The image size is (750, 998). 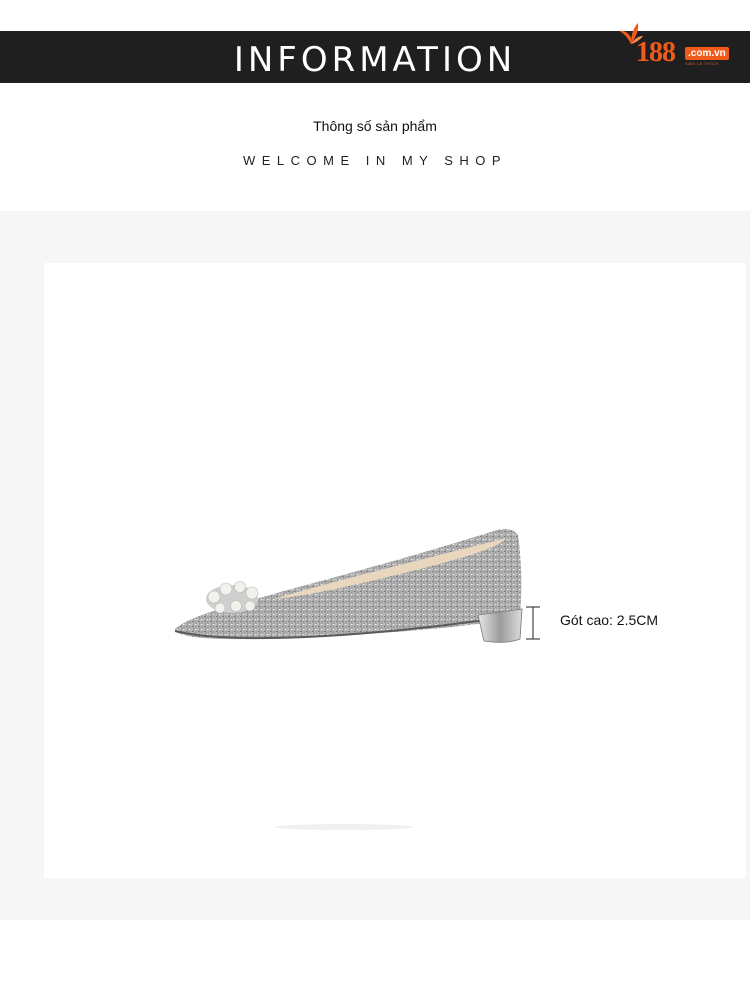 What do you see at coordinates (702, 63) in the screenshot?
I see `logo-tagline: SẮM LÀ THÍCH` at bounding box center [702, 63].